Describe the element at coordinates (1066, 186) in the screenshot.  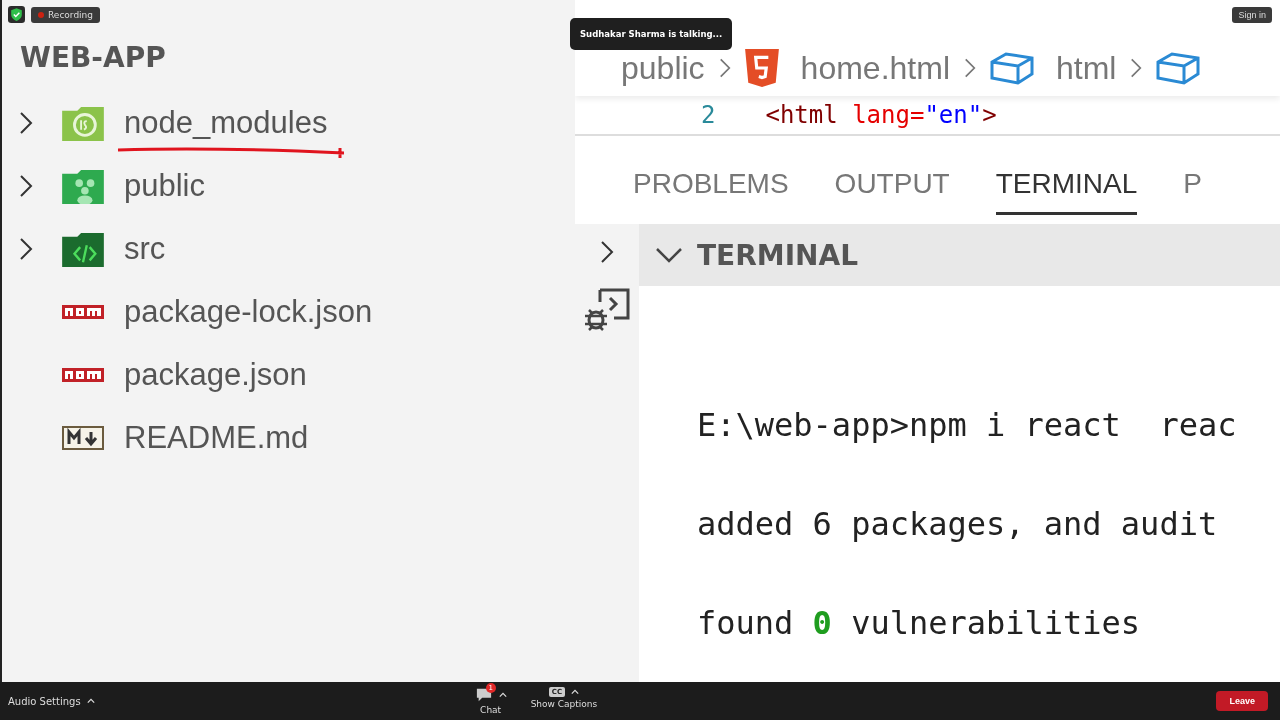
I see `panel-tab: TERMINAL` at that location.